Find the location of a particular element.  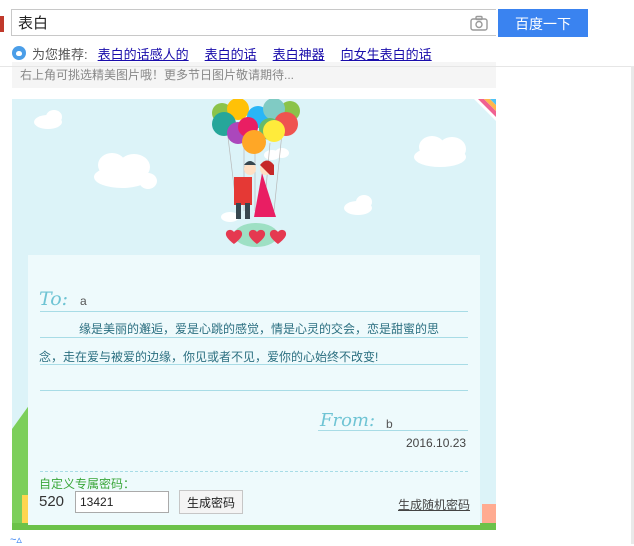

paw-icon is located at coordinates (19, 53).